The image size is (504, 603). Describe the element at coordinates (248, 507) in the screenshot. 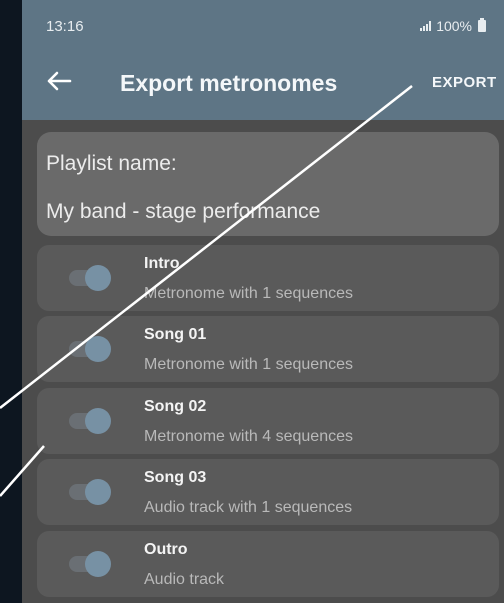

I see `item-description: Audio track with 1 sequences` at that location.